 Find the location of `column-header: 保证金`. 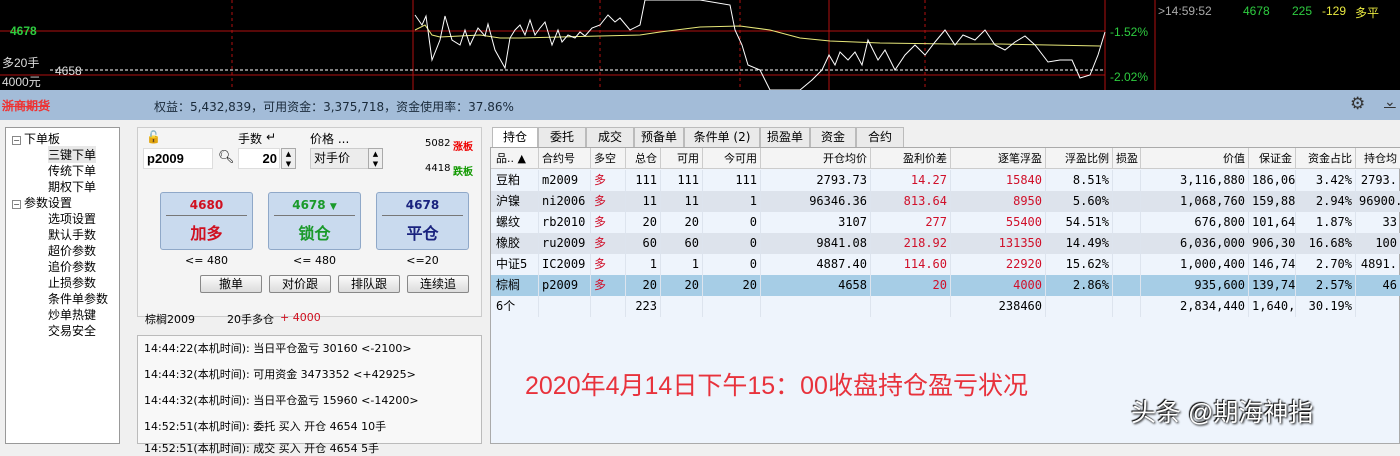

column-header: 保证金 is located at coordinates (1272, 158).